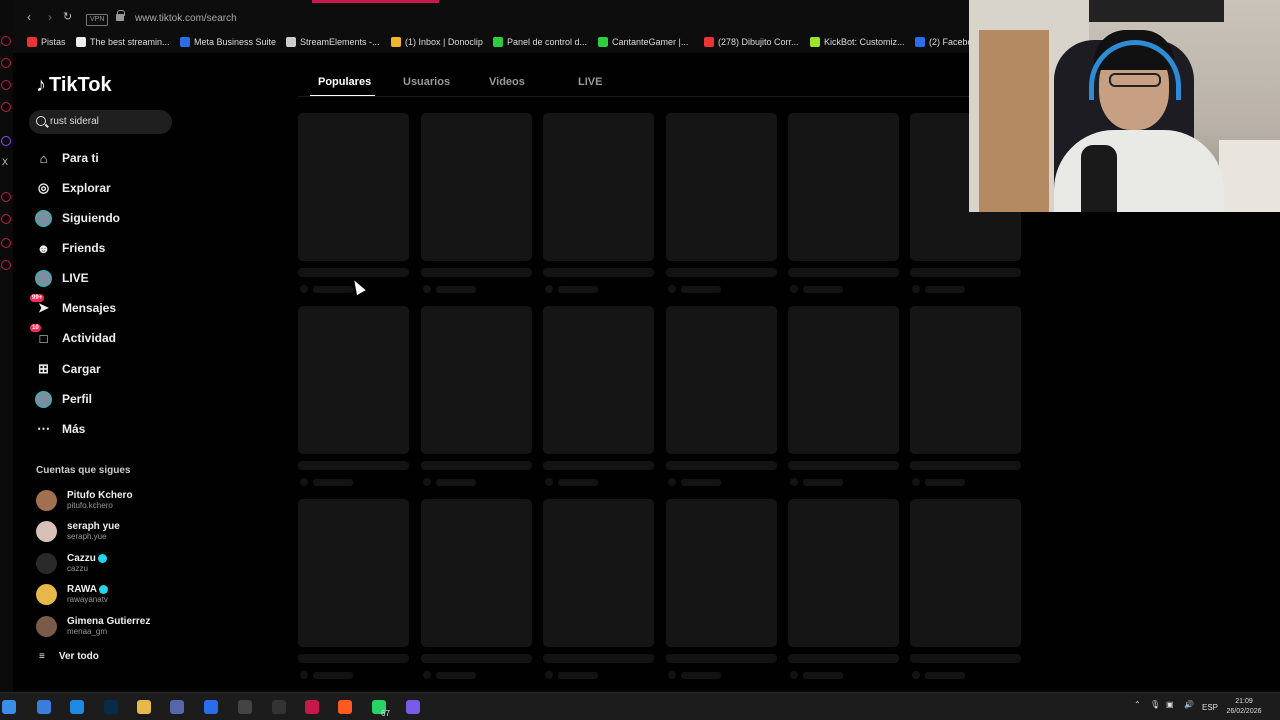  What do you see at coordinates (186, 18) in the screenshot?
I see `url-field: www.tiktok.com/search` at bounding box center [186, 18].